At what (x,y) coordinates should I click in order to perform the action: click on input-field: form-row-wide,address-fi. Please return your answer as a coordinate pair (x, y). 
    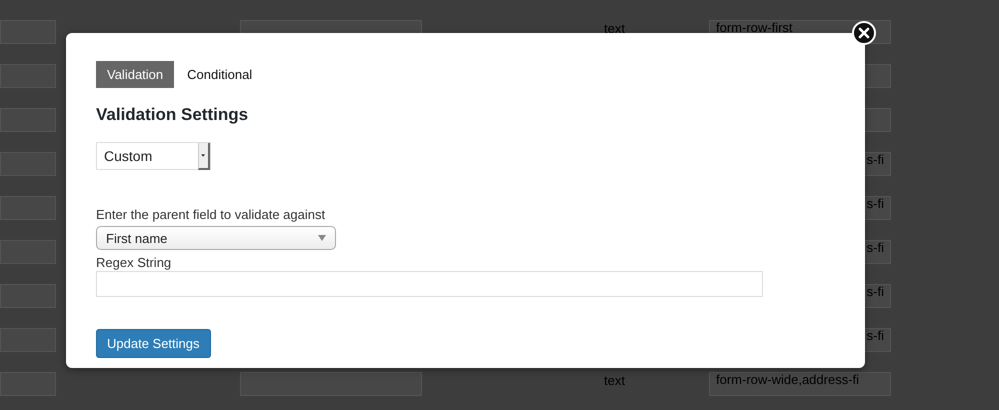
    Looking at the image, I should click on (800, 384).